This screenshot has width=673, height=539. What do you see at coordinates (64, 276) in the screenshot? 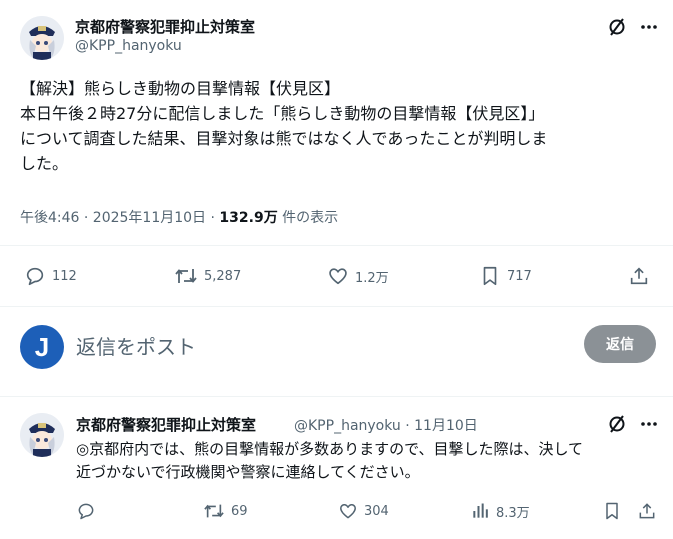
I see `reply-count: 112` at bounding box center [64, 276].